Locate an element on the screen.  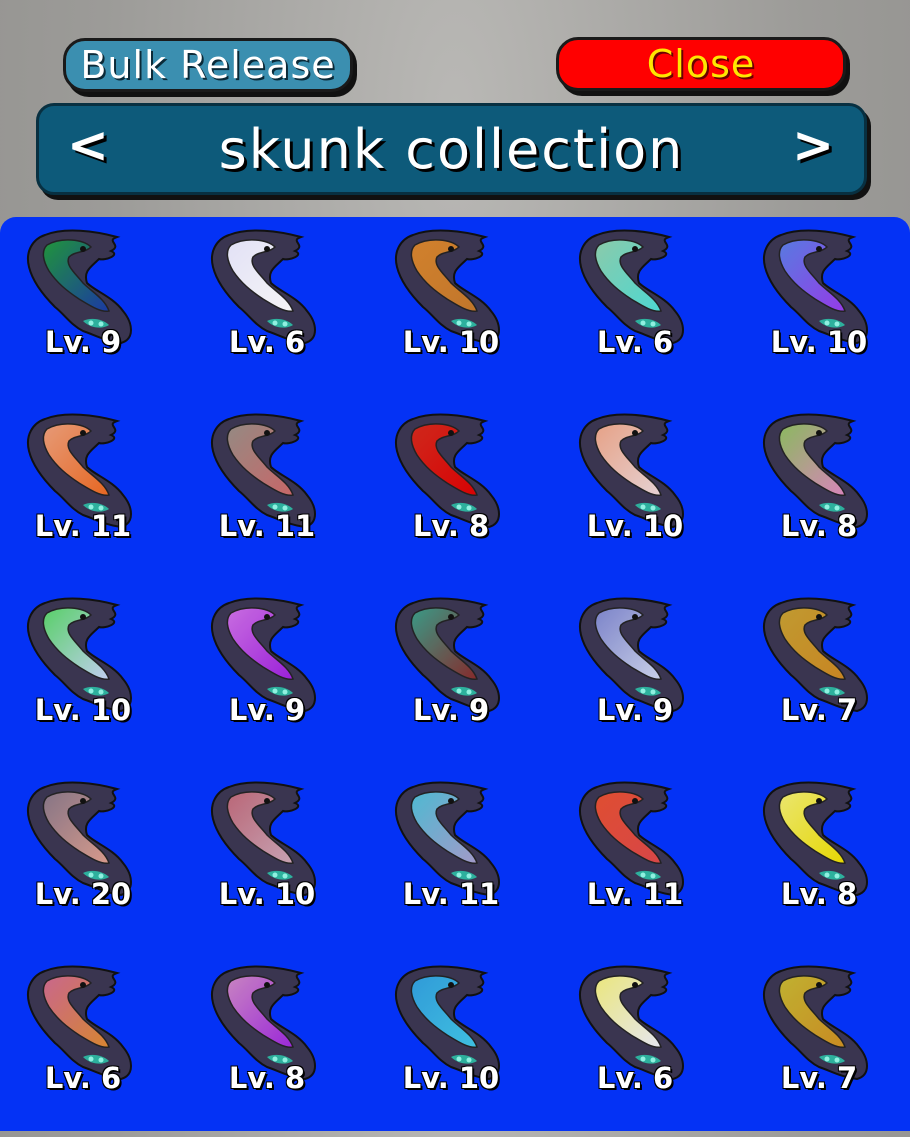
bulk-release-button: Bulk Release is located at coordinates (208, 65).